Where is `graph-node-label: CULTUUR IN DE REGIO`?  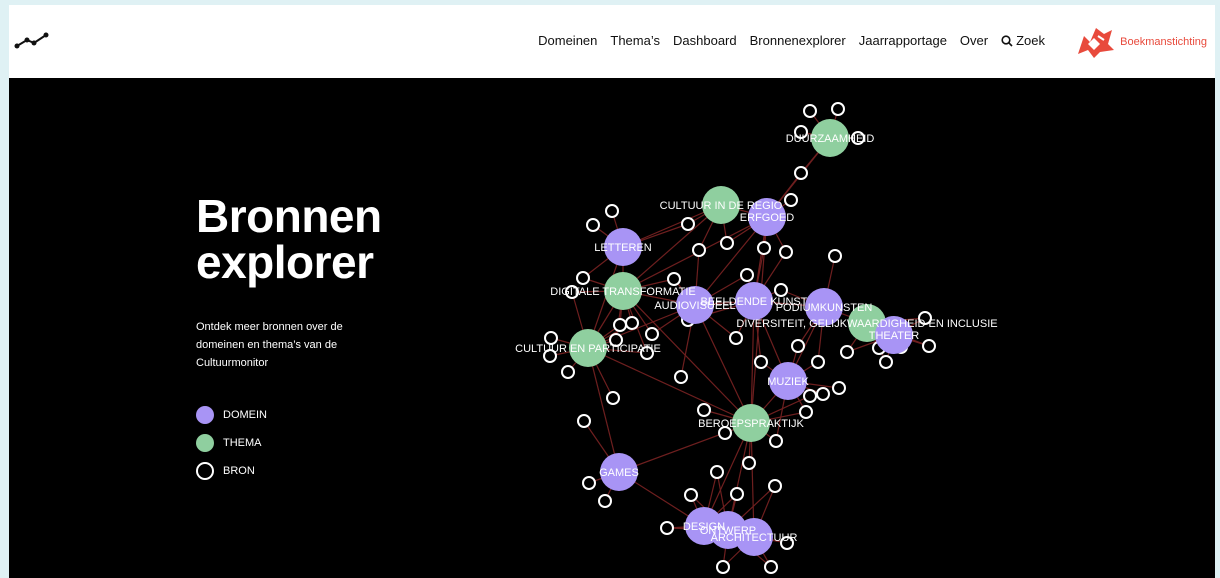 graph-node-label: CULTUUR IN DE REGIO is located at coordinates (721, 206).